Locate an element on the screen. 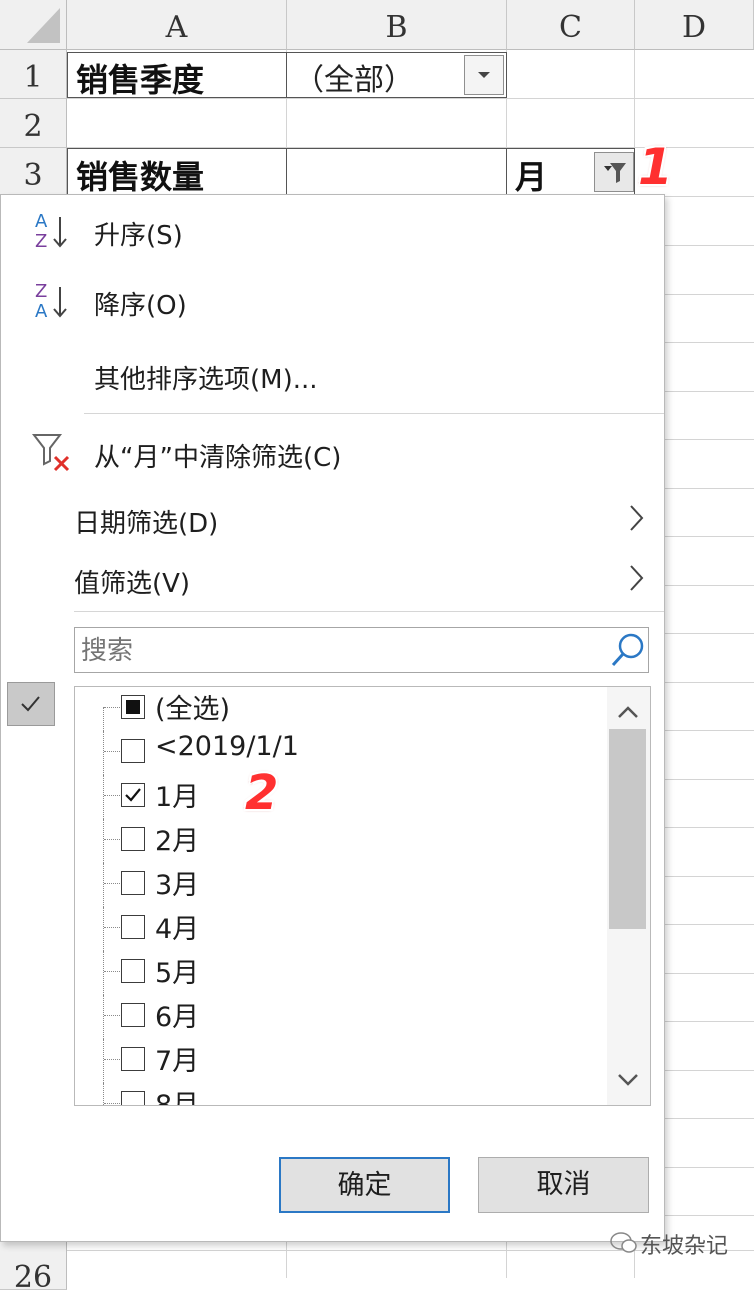 The height and width of the screenshot is (1306, 754). clear-filter-item: 从“月”中清除筛选(C) is located at coordinates (332, 455).